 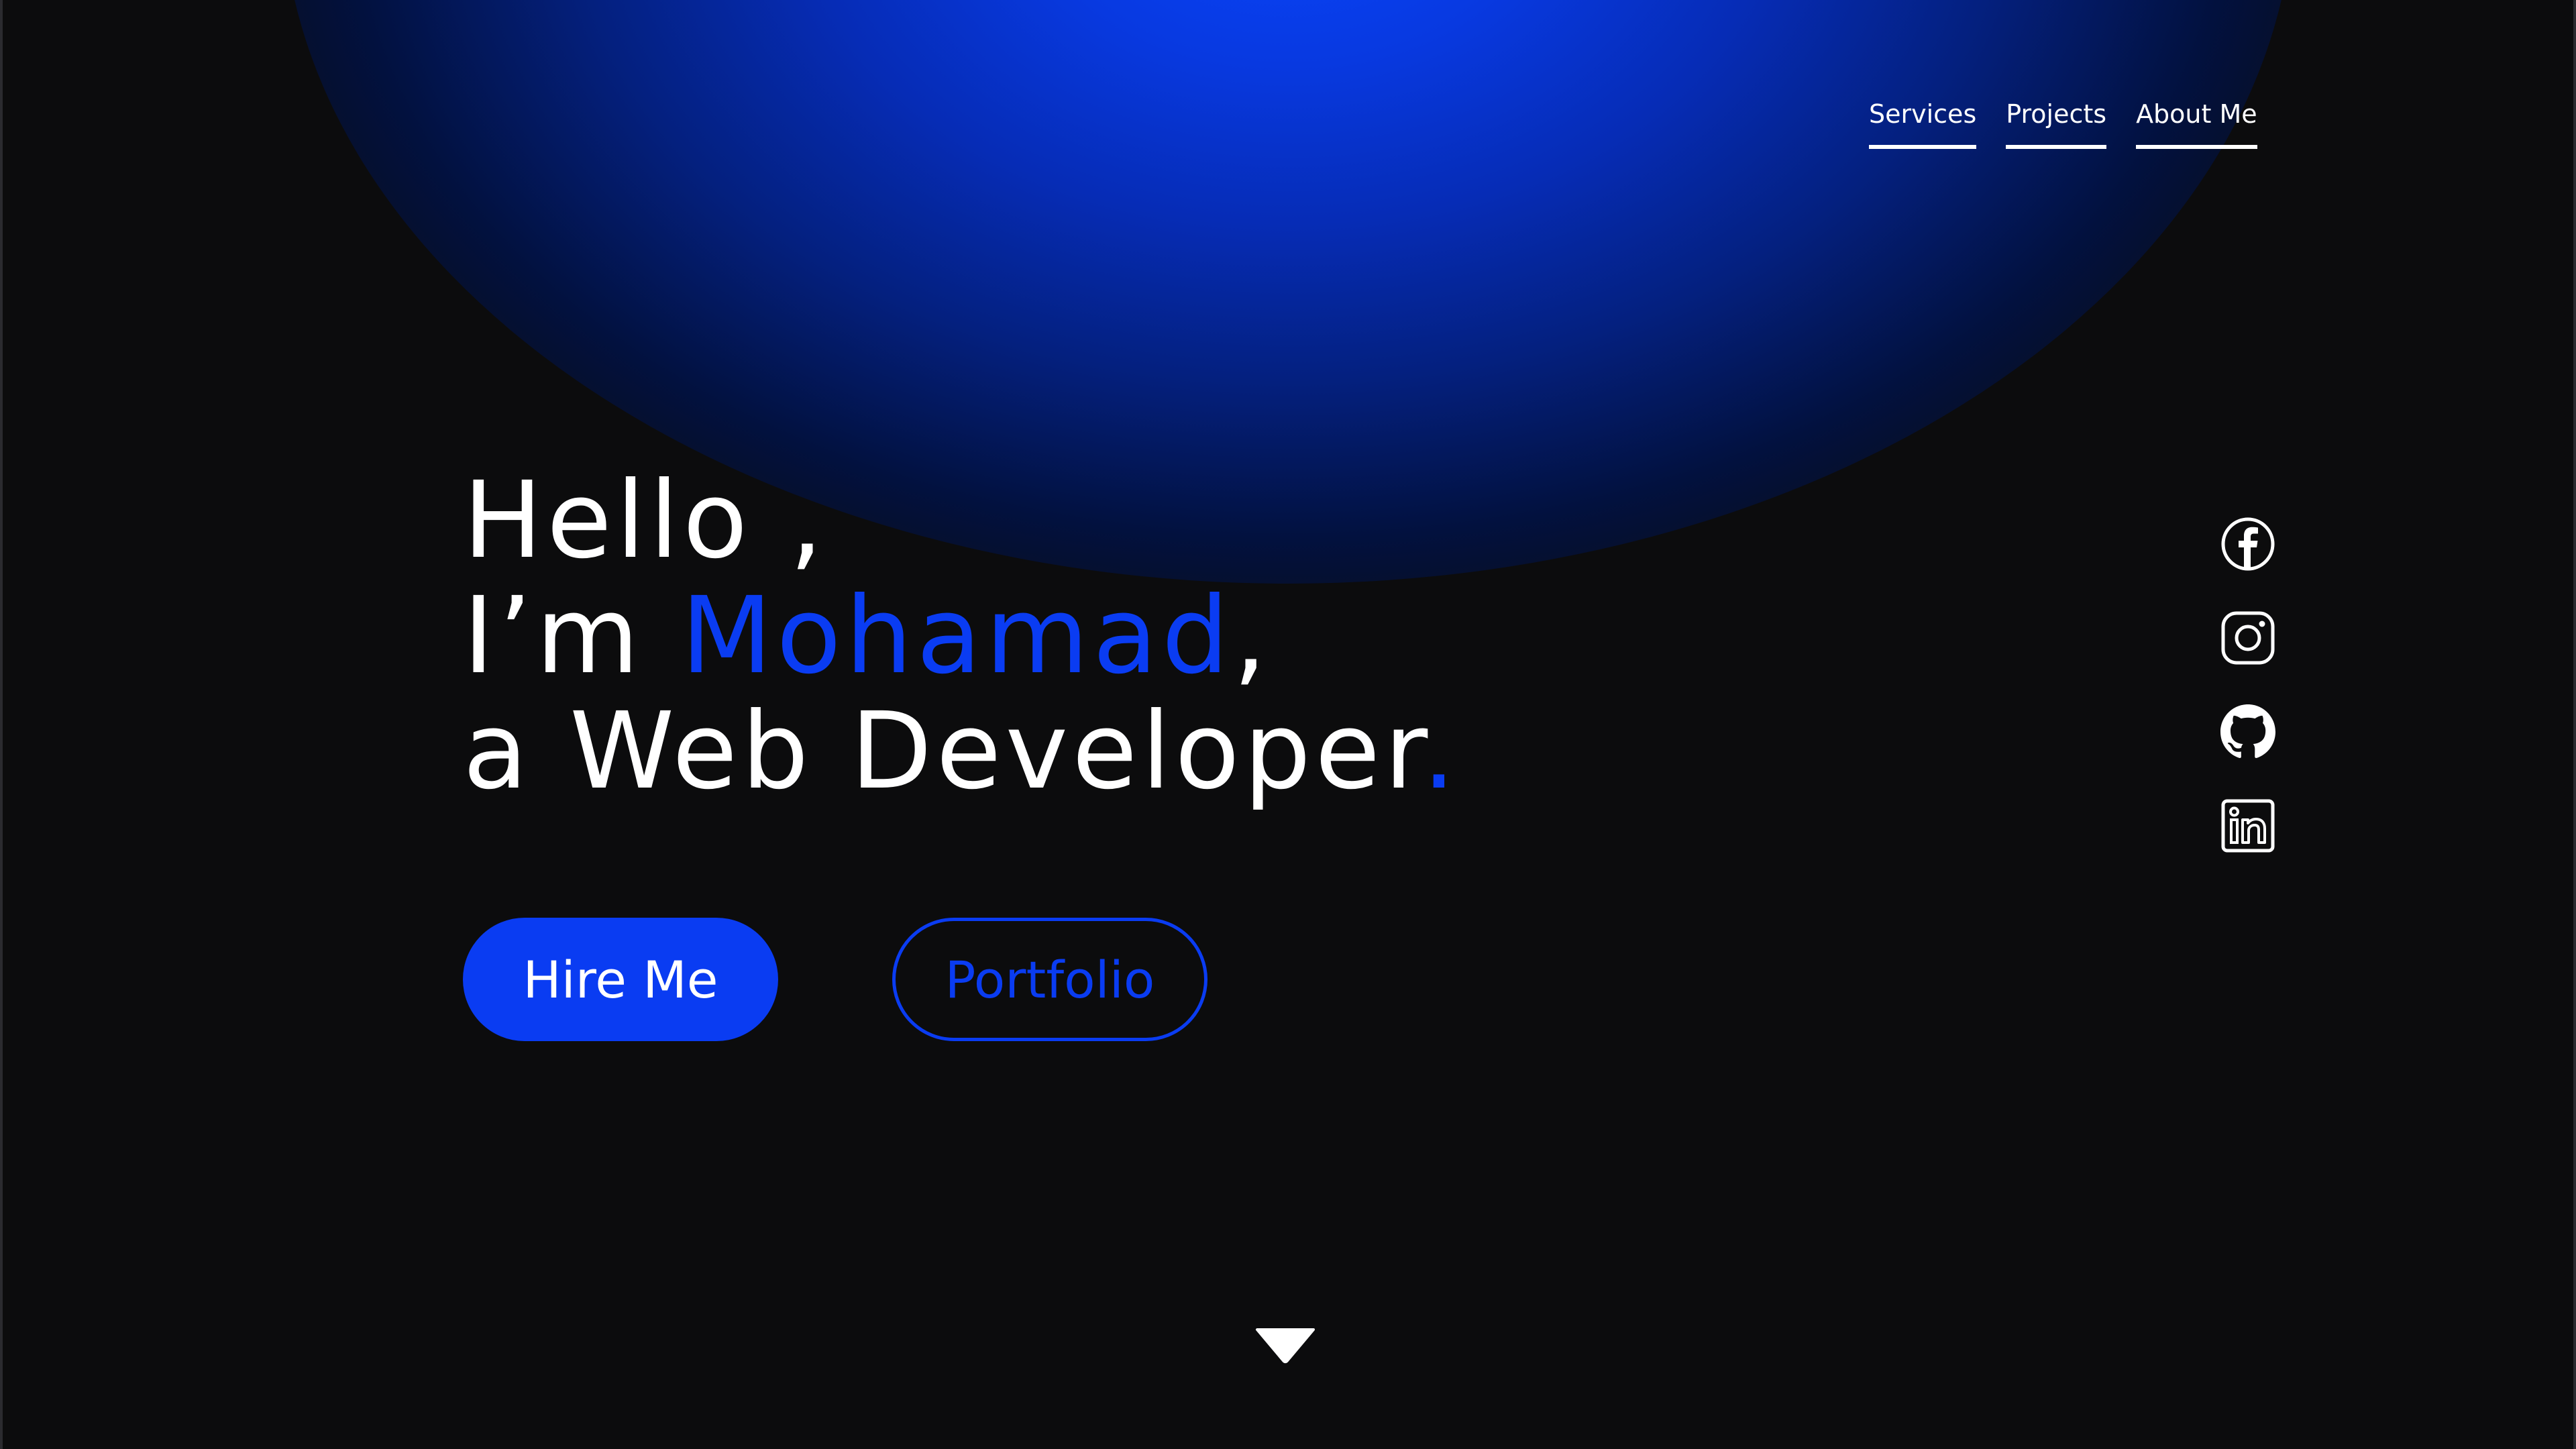 What do you see at coordinates (2247, 544) in the screenshot?
I see `facebook-icon` at bounding box center [2247, 544].